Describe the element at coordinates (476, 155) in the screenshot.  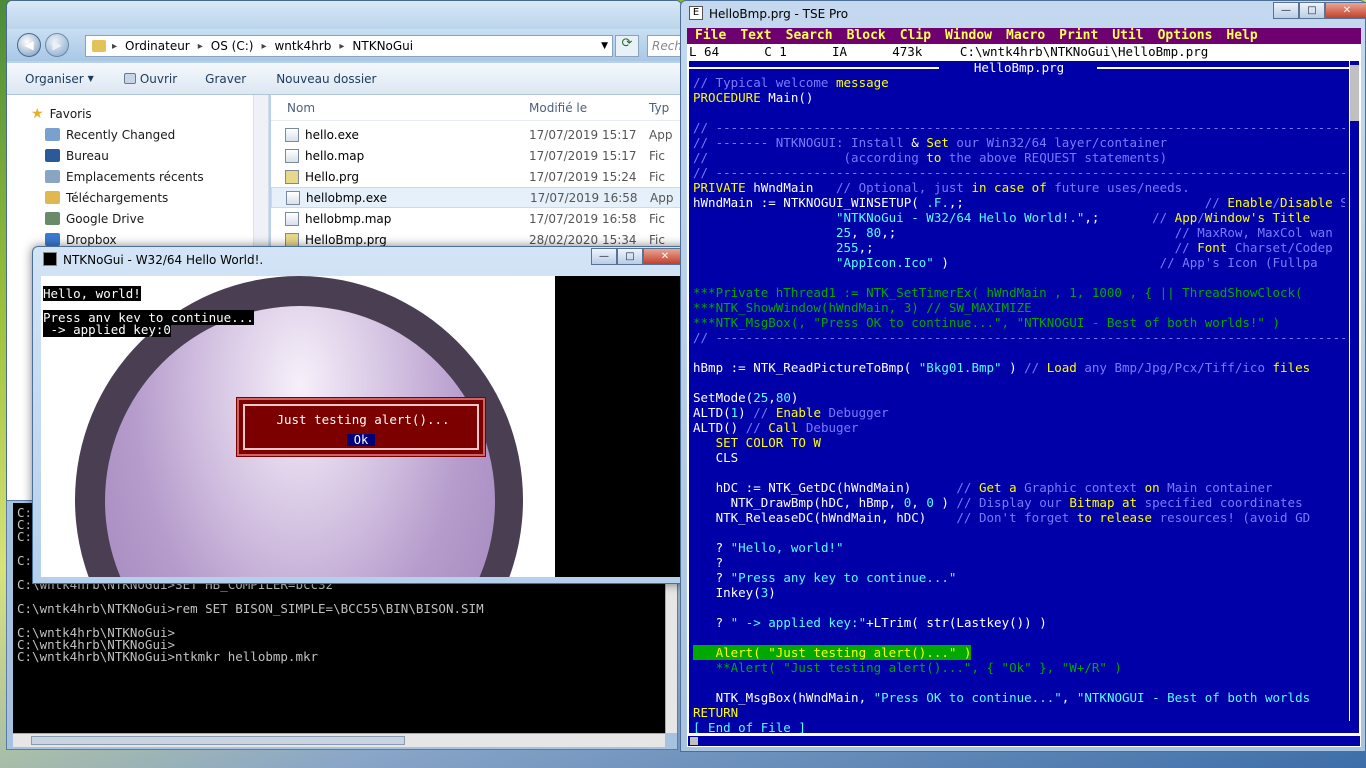
I see `file-row: hello.map 17/07/2019 15:17 Fic` at that location.